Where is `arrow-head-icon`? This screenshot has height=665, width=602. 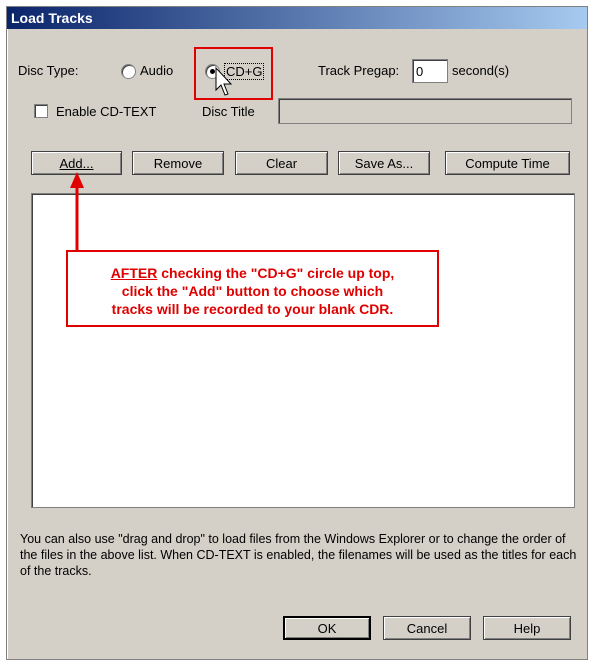 arrow-head-icon is located at coordinates (77, 180).